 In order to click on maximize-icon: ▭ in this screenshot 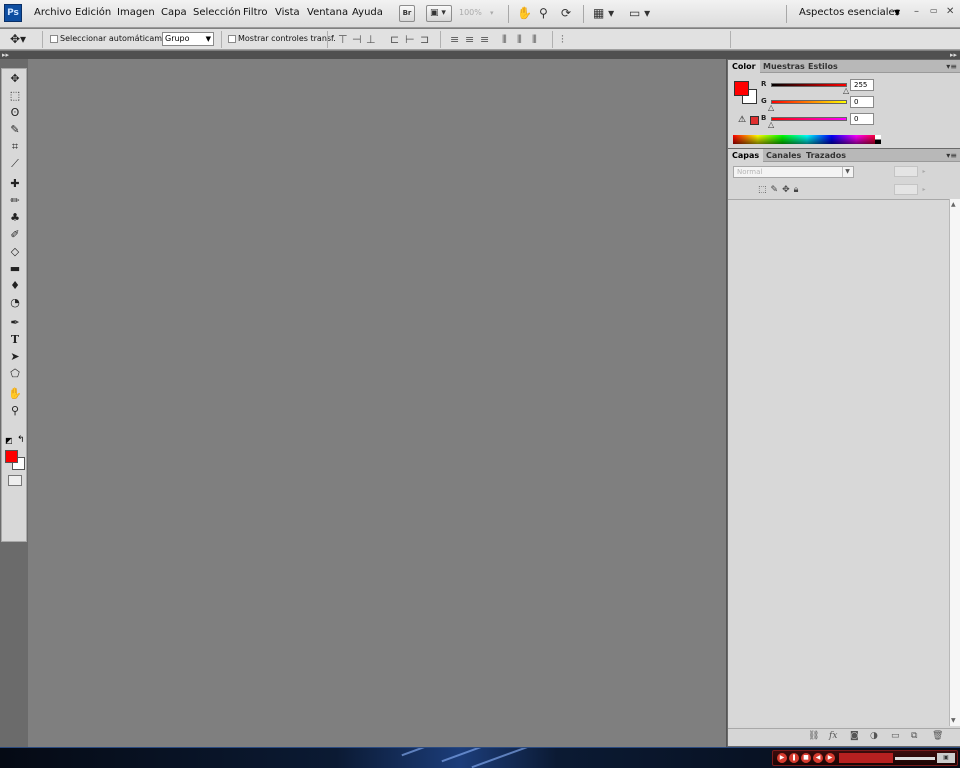, I will do `click(934, 10)`.